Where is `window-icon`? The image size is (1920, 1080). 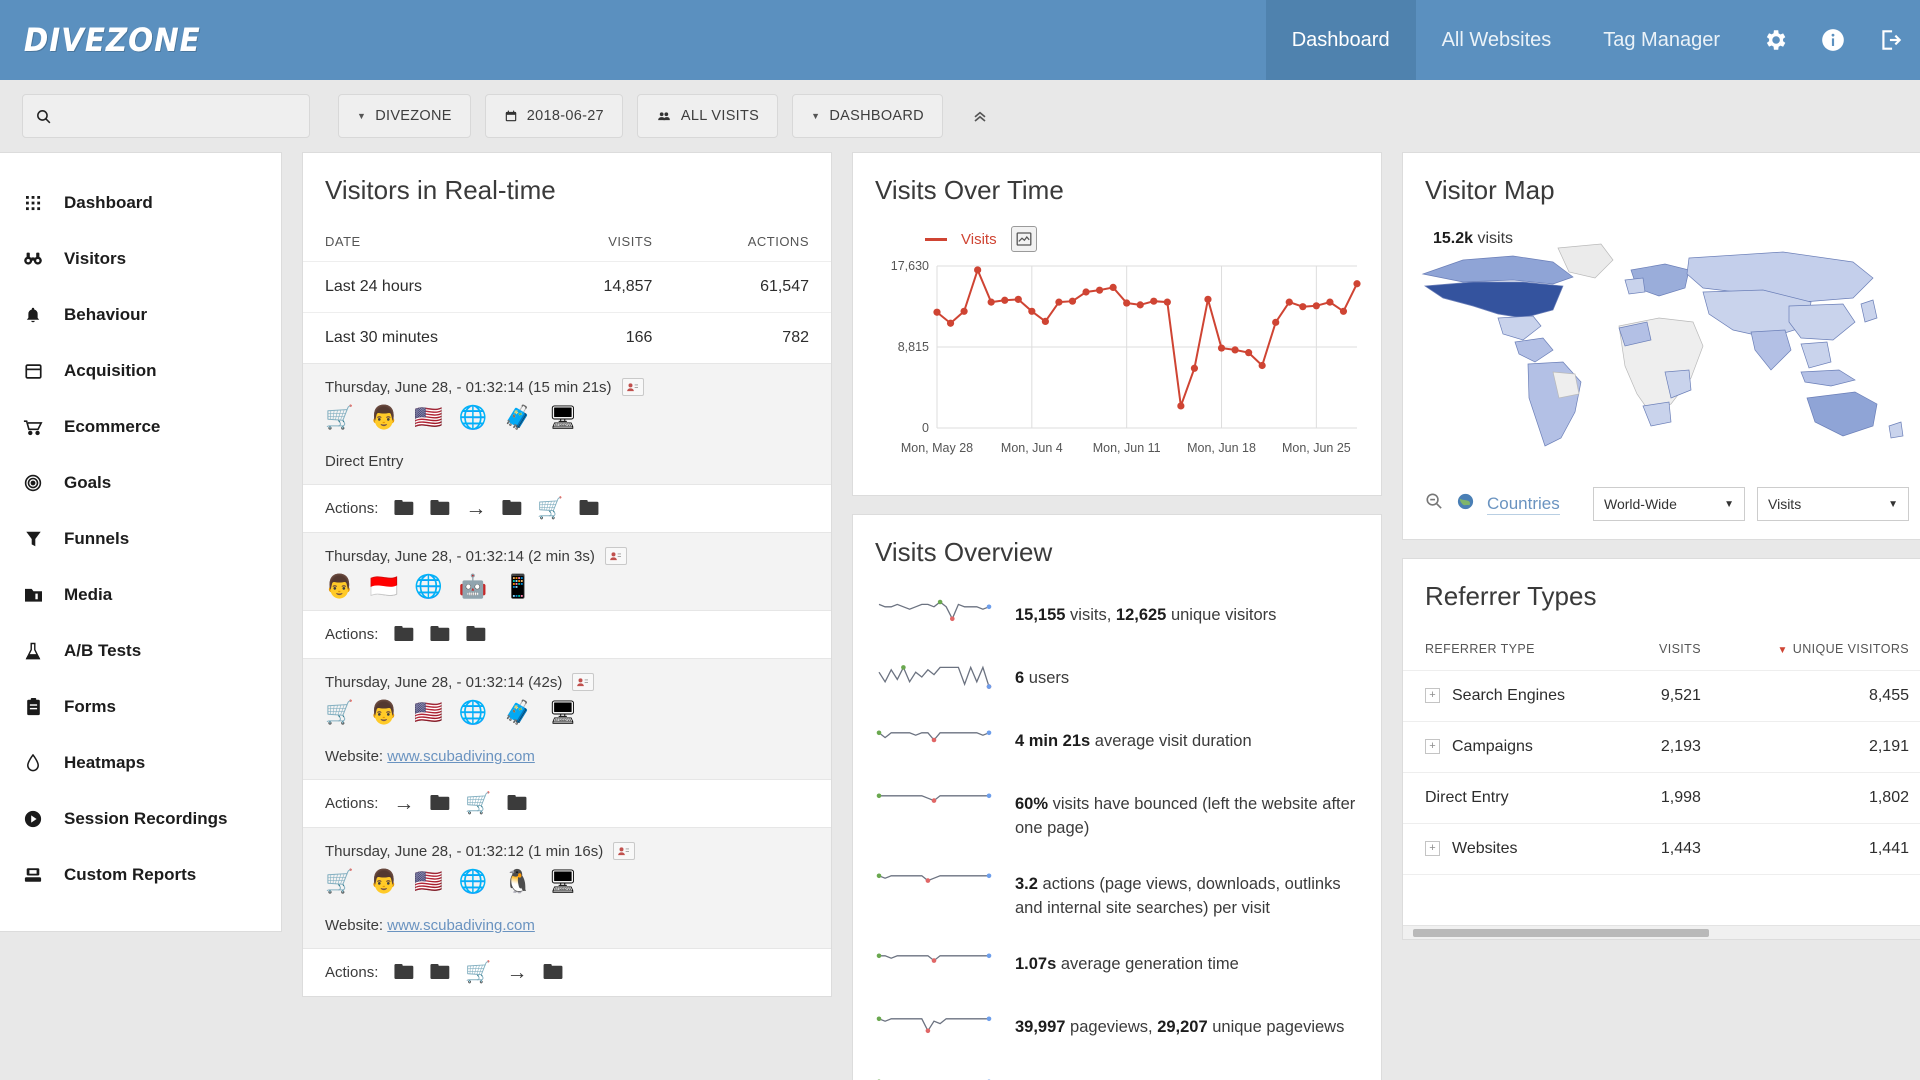
window-icon is located at coordinates (33, 371).